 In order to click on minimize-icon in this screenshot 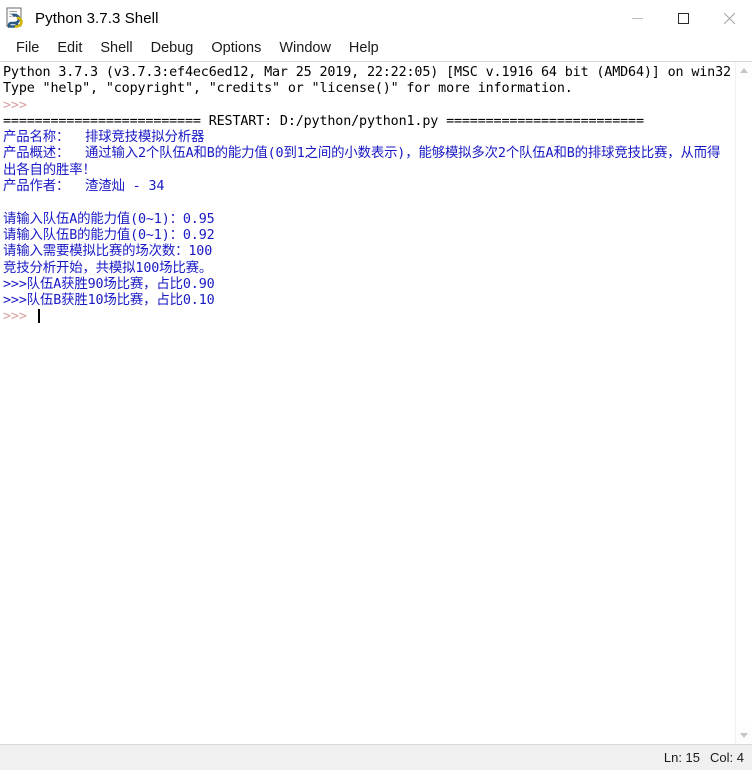, I will do `click(637, 18)`.